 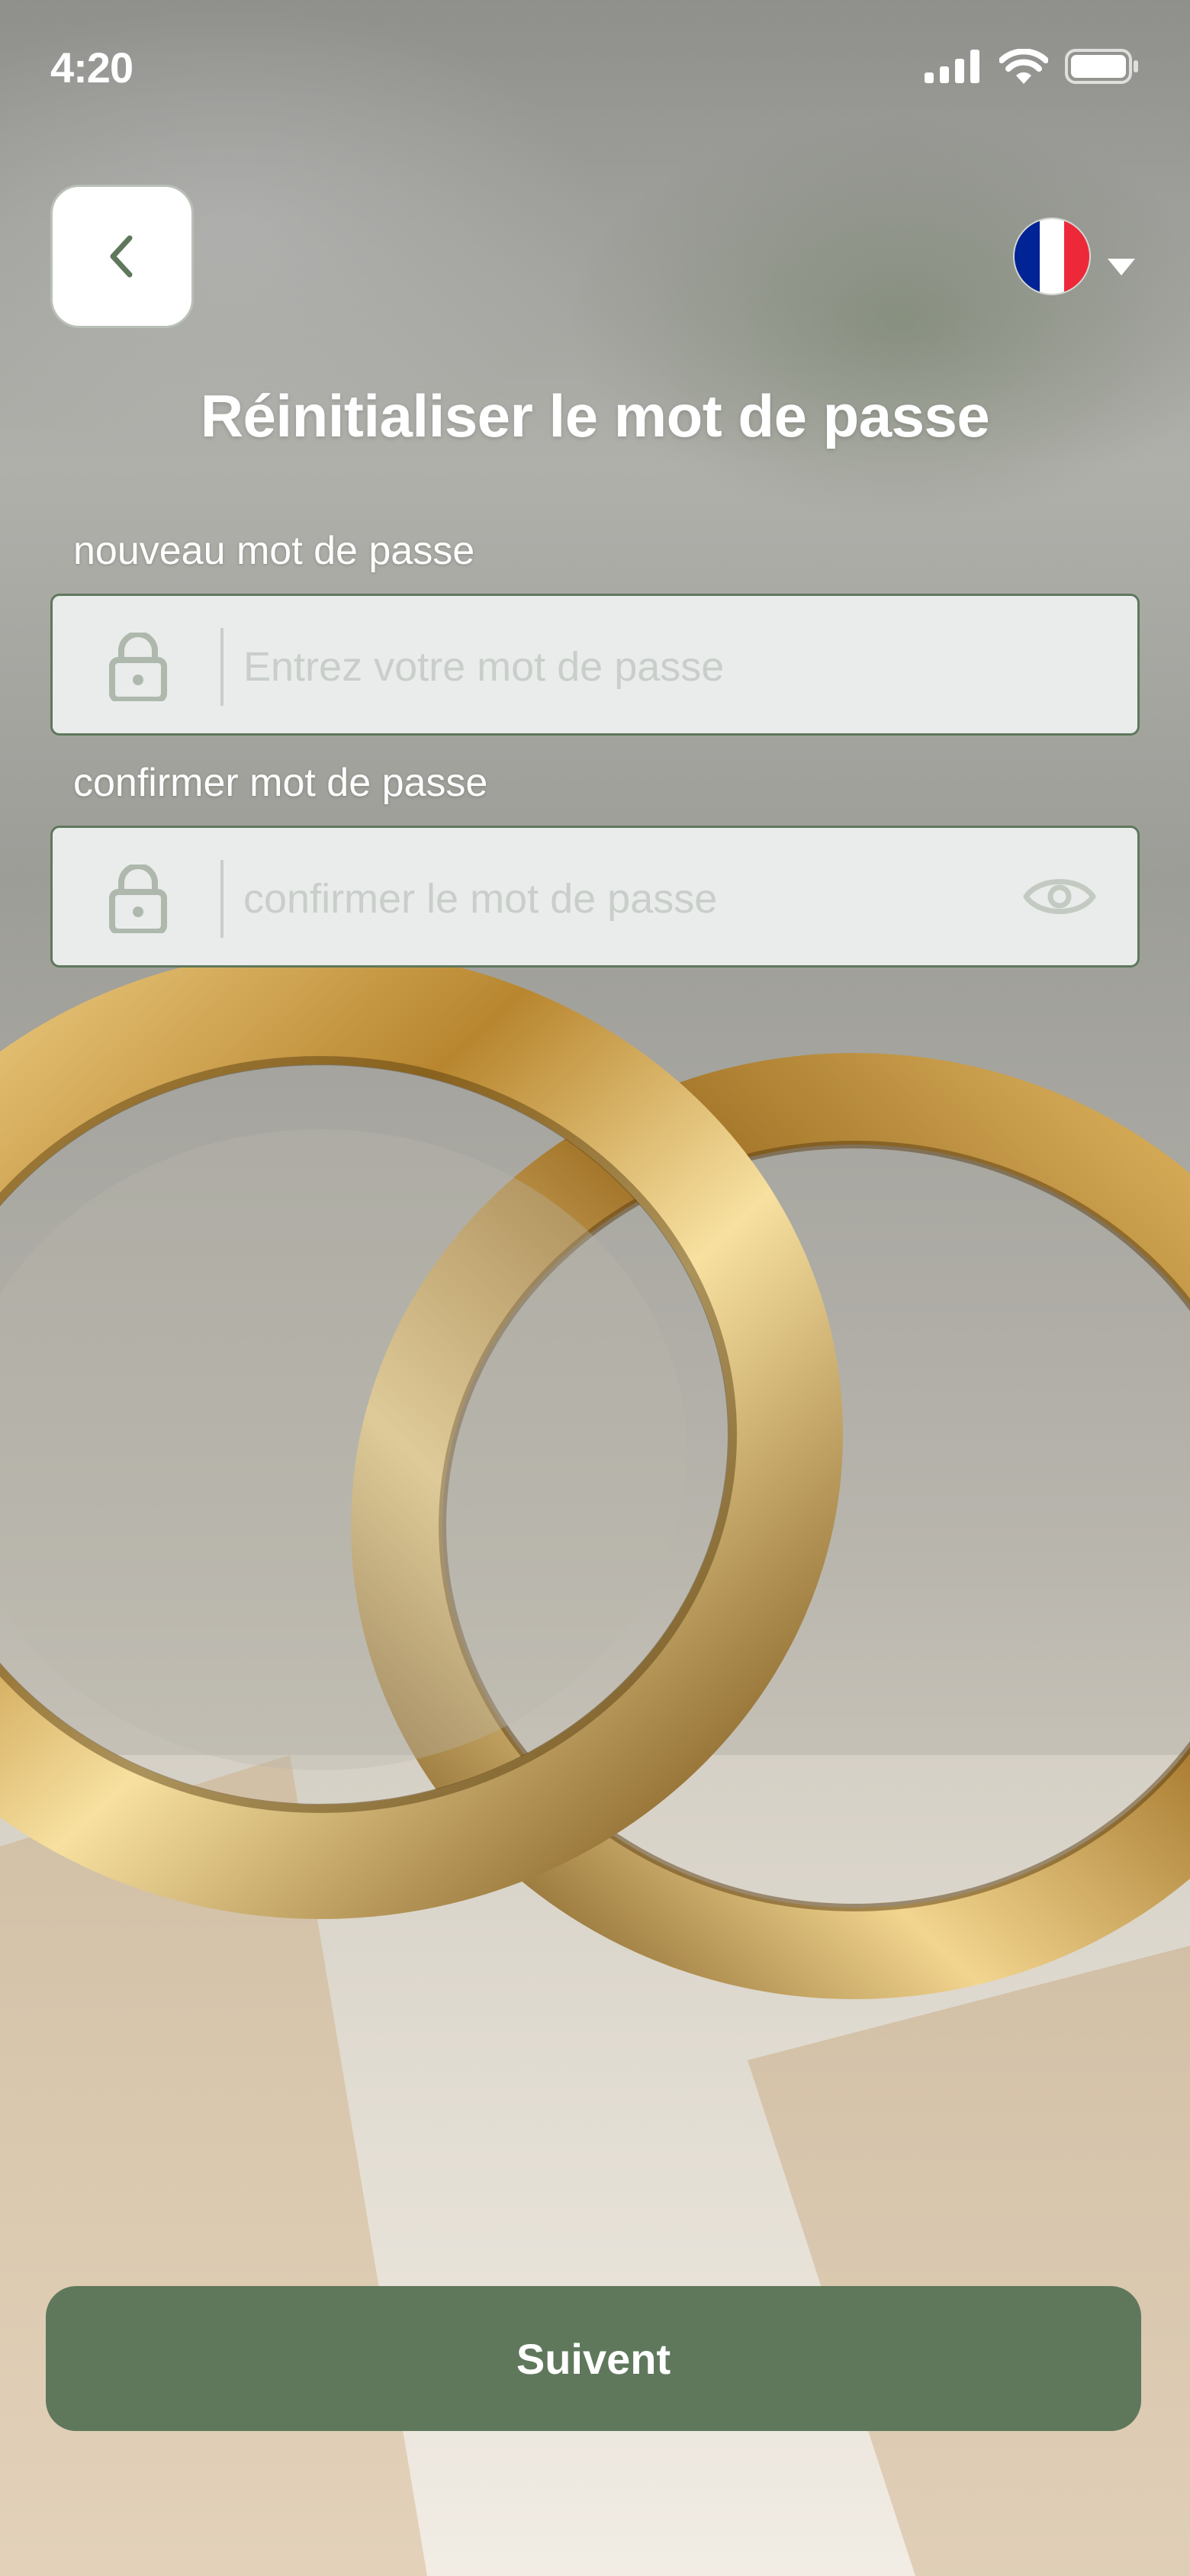 I want to click on back-button, so click(x=122, y=256).